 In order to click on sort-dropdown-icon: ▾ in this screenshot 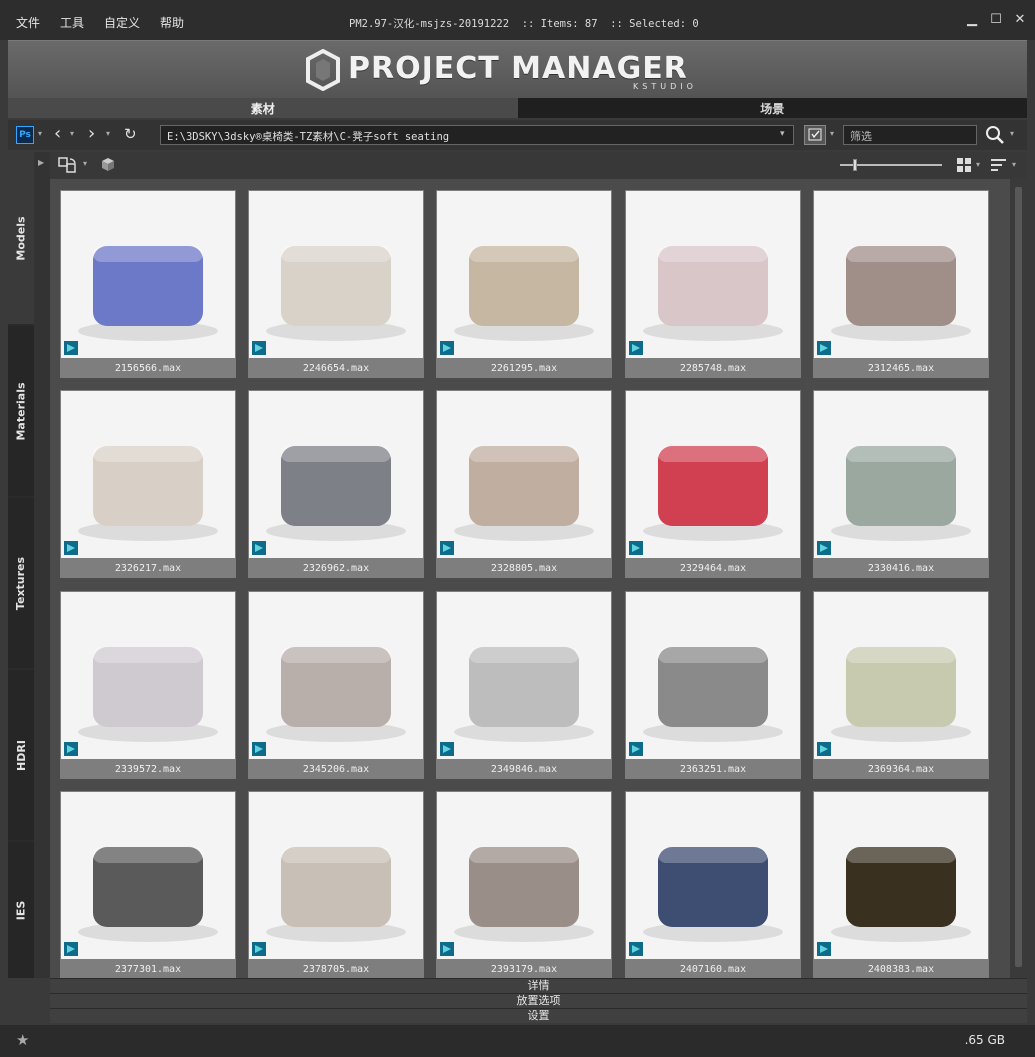, I will do `click(1014, 164)`.